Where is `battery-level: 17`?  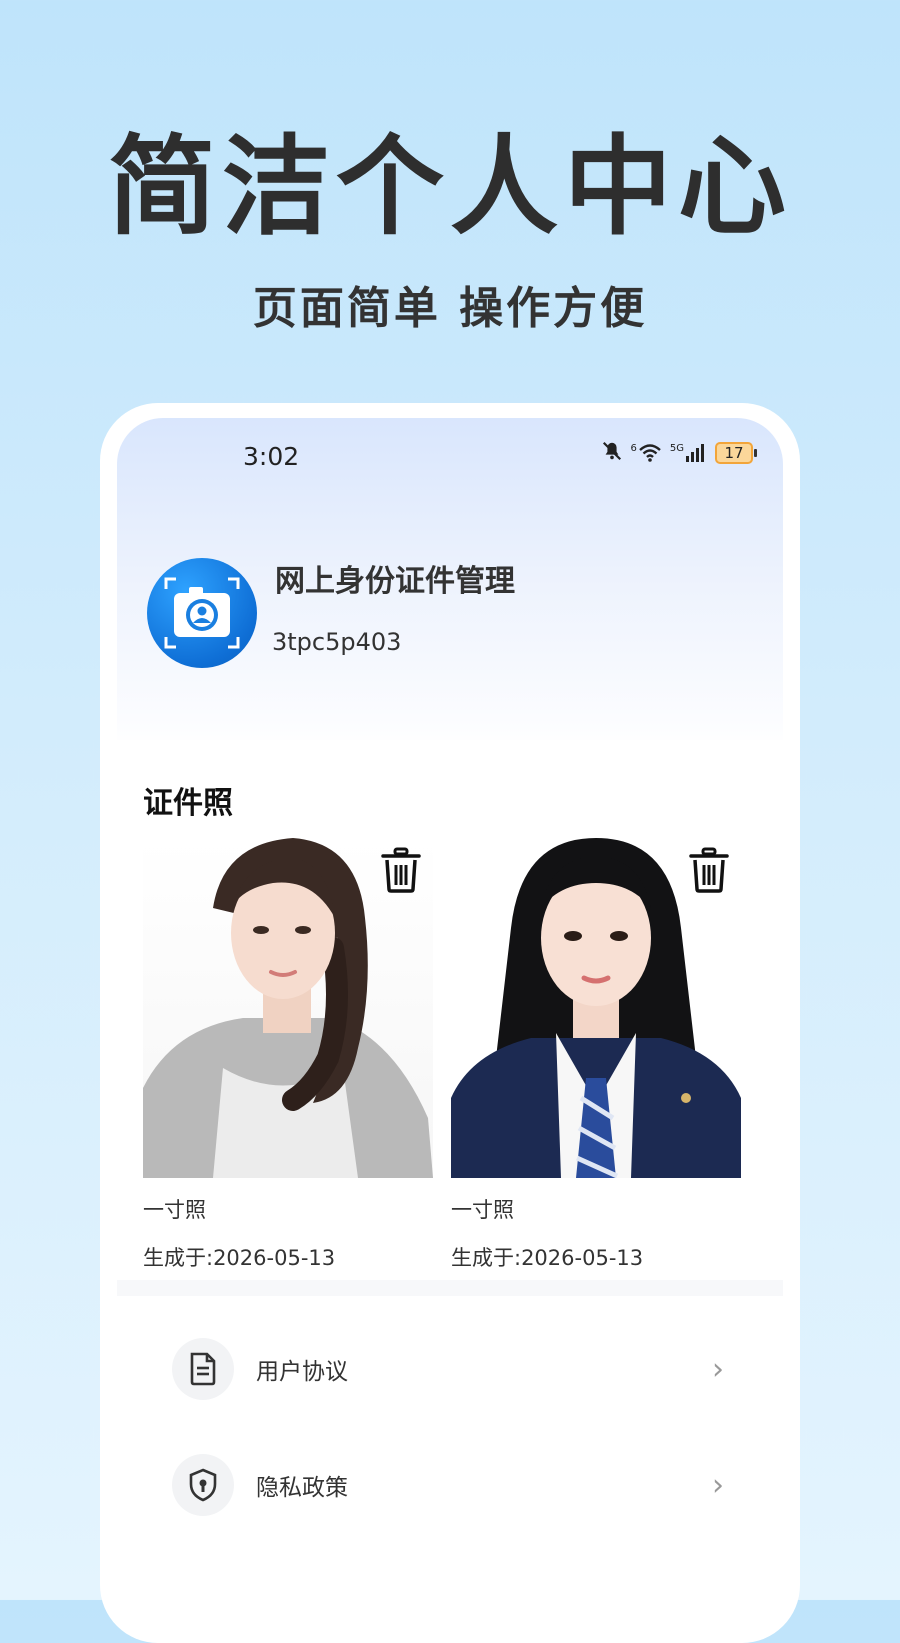 battery-level: 17 is located at coordinates (734, 453).